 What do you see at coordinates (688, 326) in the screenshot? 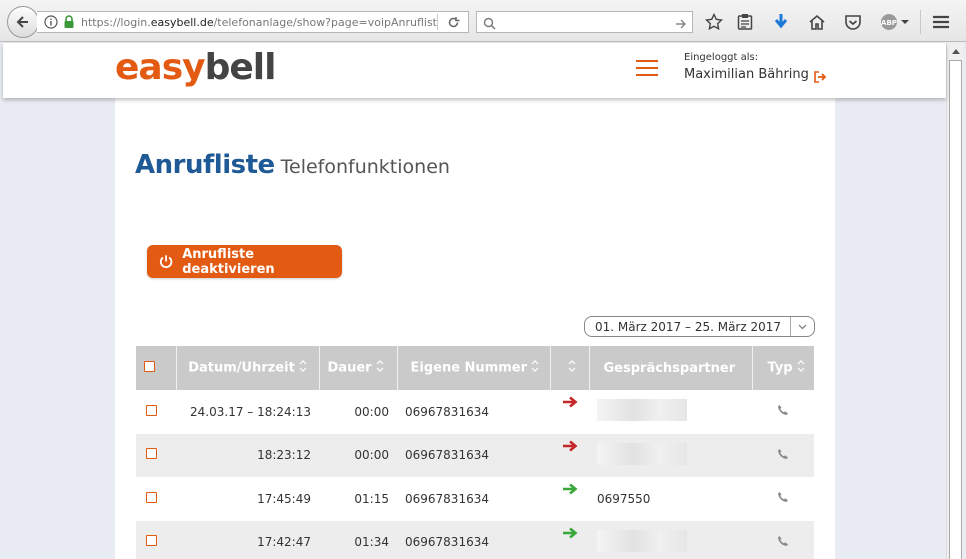
I see `date-range-value: 01. März 2017 – 25. März 2017` at bounding box center [688, 326].